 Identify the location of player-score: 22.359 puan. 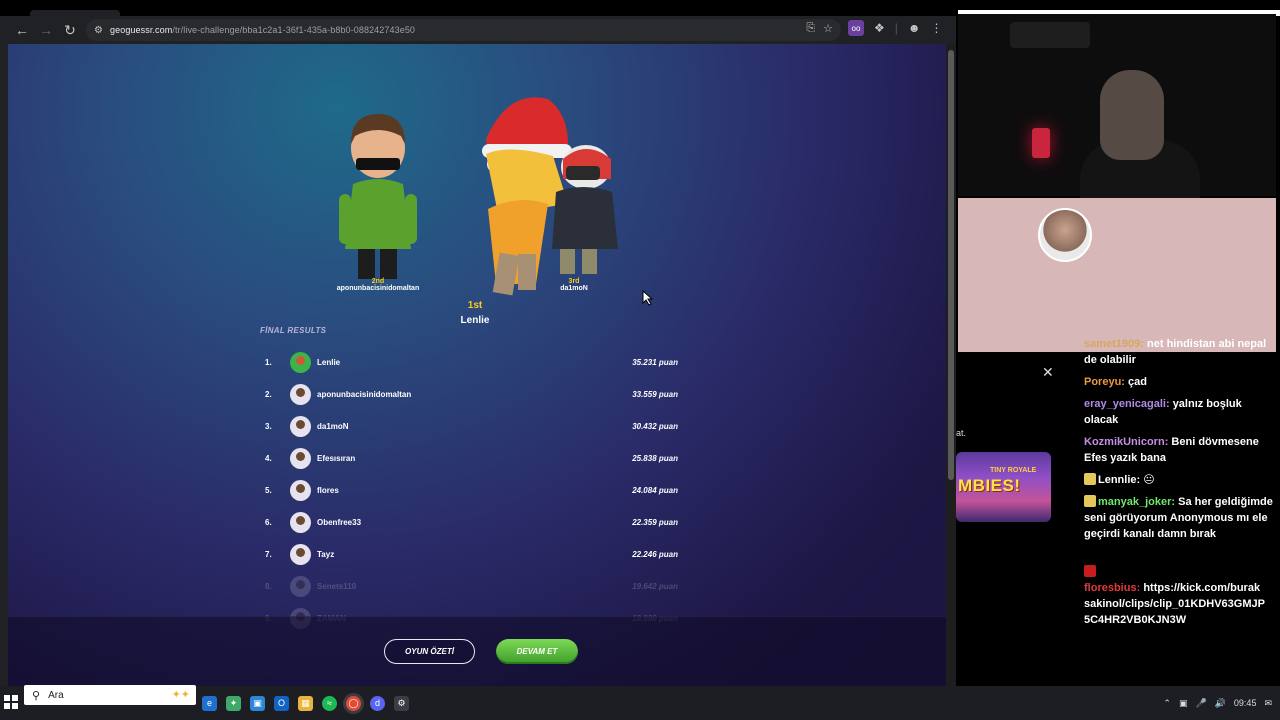
(655, 522).